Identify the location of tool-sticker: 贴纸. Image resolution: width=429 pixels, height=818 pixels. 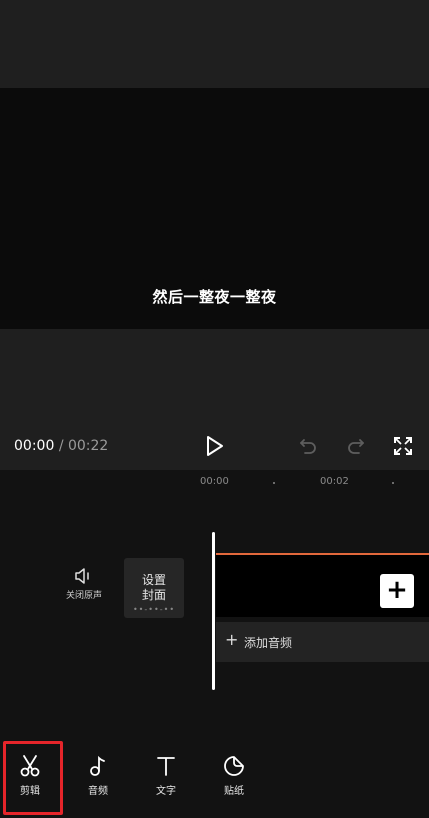
(234, 775).